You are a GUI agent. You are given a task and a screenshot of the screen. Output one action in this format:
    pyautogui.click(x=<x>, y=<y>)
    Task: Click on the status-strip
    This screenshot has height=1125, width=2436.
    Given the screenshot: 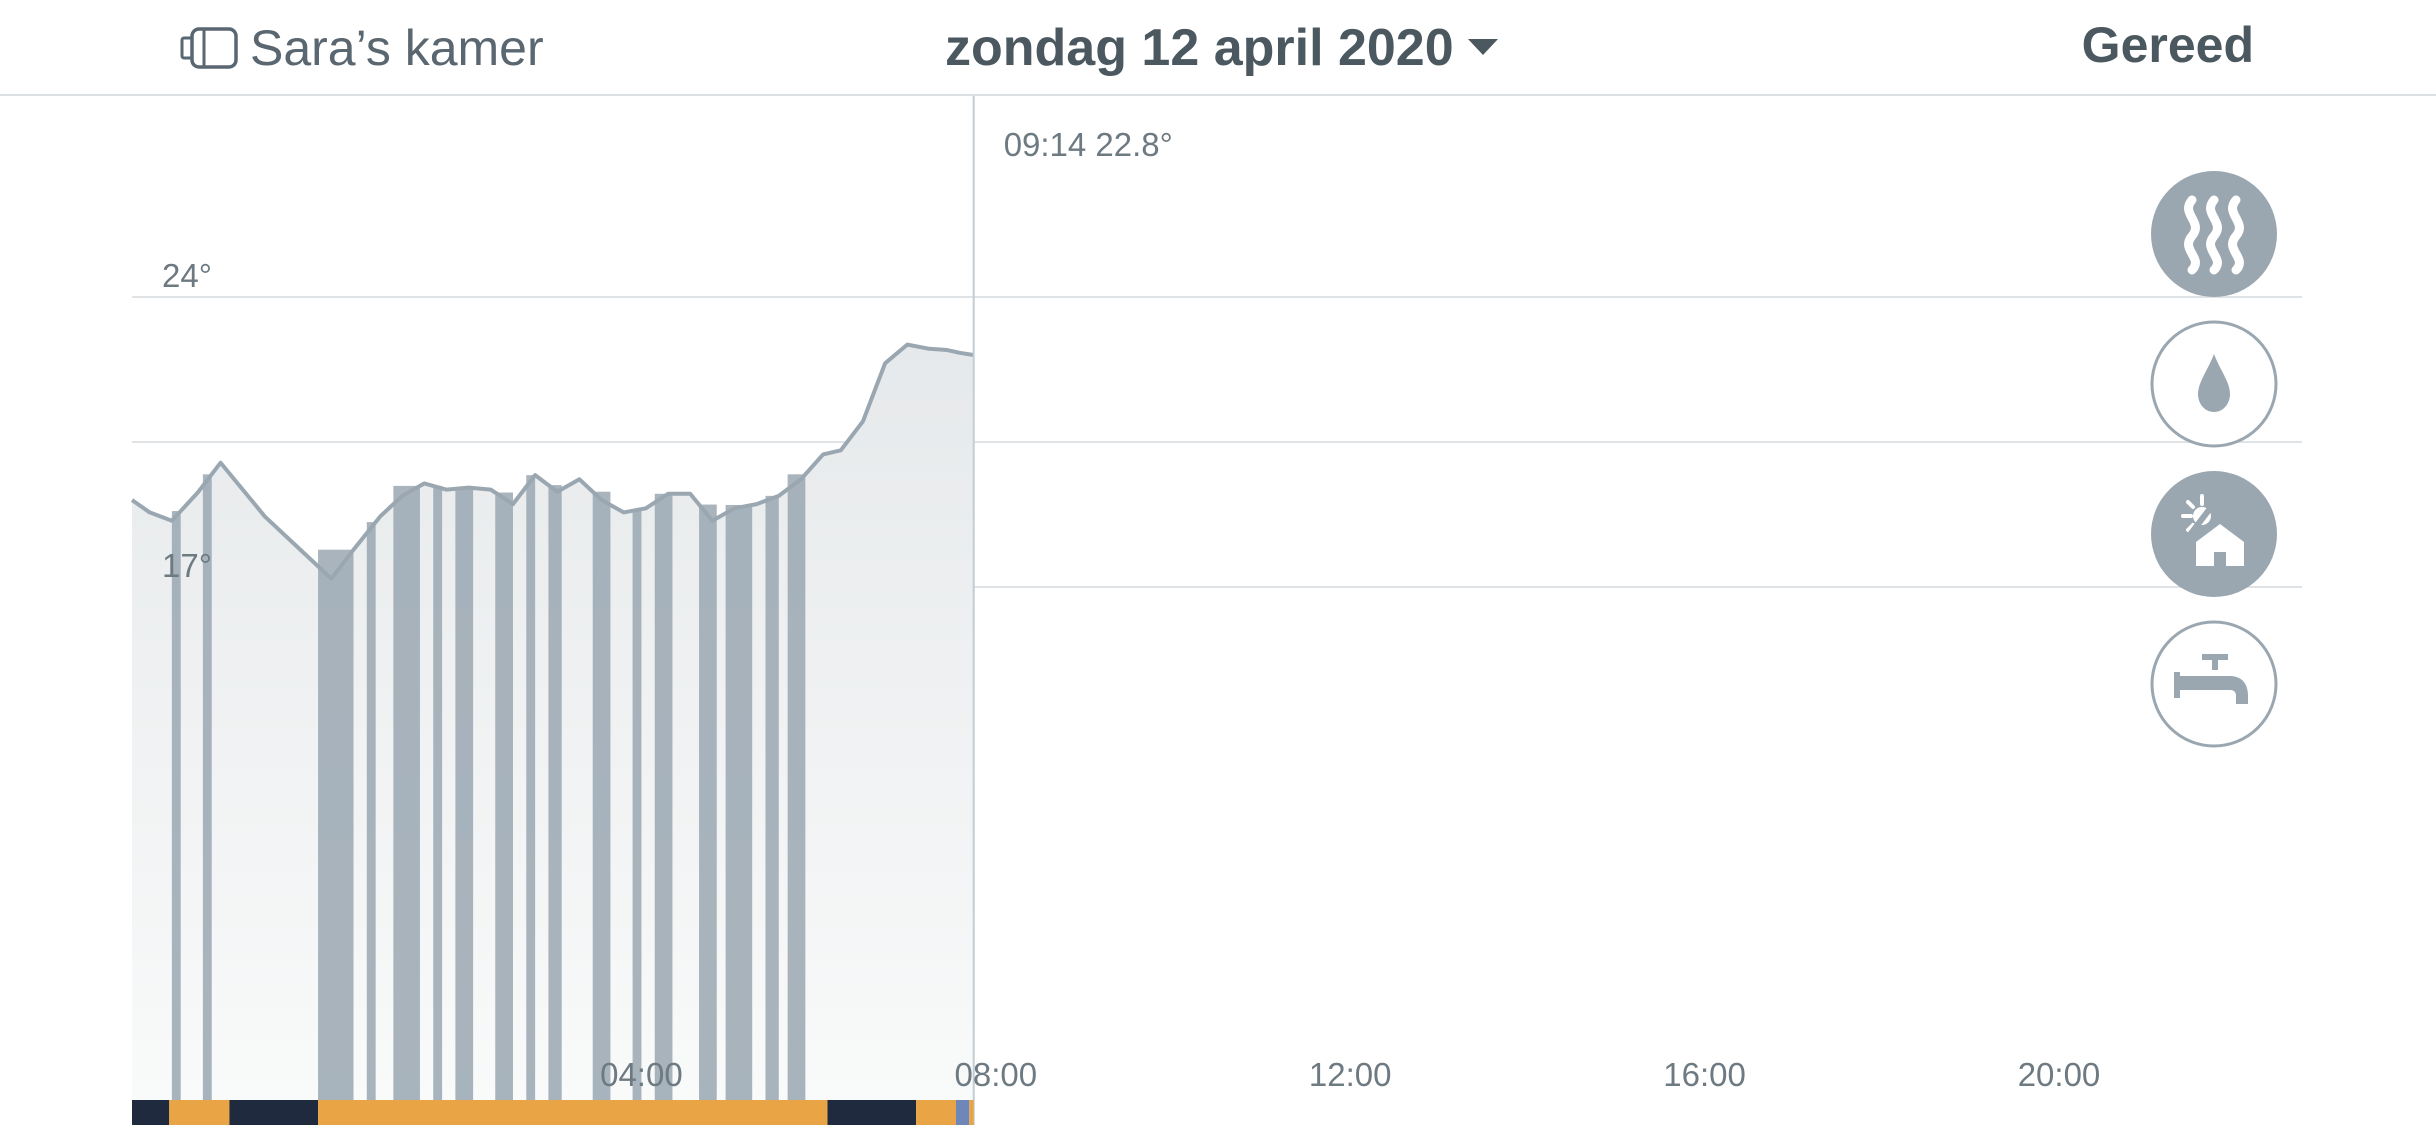 What is the action you would take?
    pyautogui.click(x=553, y=1112)
    